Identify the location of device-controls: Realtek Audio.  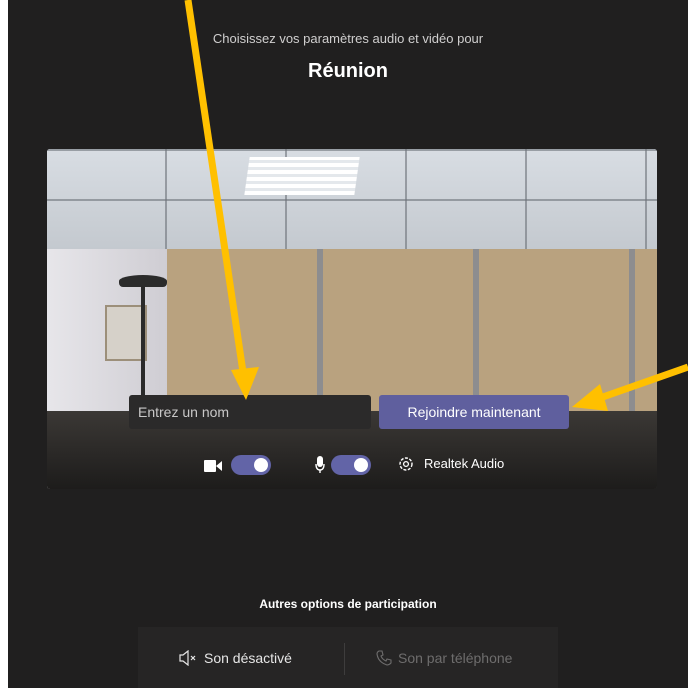
(352, 465).